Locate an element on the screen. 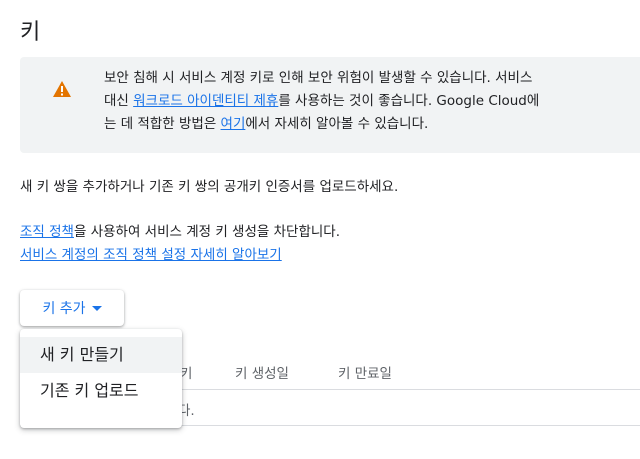  warning-line-3: 는 데 적합한 방법은 여기에서 자세히 알아볼 수 있습니다. is located at coordinates (372, 124).